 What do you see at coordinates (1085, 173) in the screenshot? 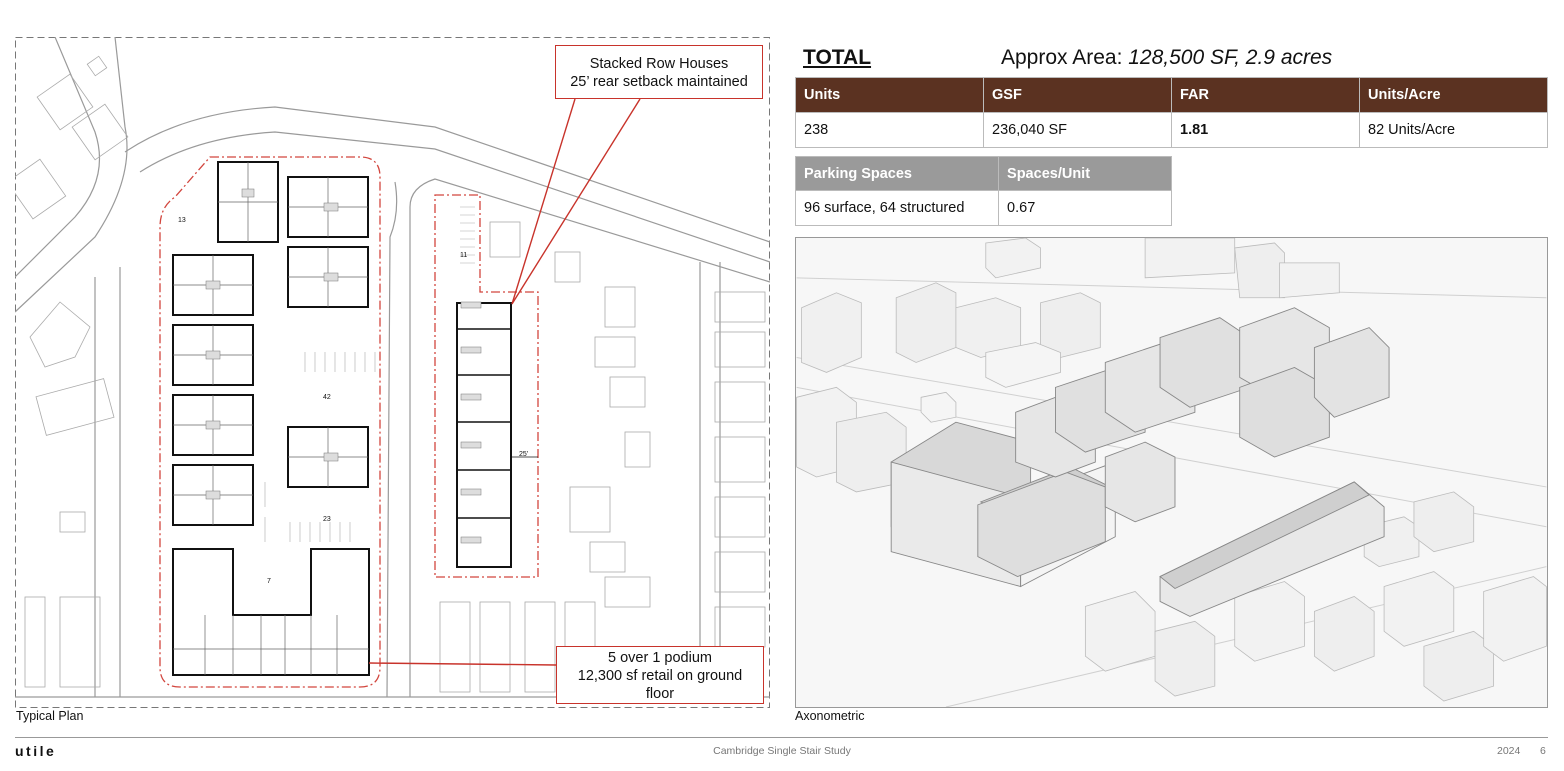
I see `header-spaces-per-unit: Spaces/Unit` at bounding box center [1085, 173].